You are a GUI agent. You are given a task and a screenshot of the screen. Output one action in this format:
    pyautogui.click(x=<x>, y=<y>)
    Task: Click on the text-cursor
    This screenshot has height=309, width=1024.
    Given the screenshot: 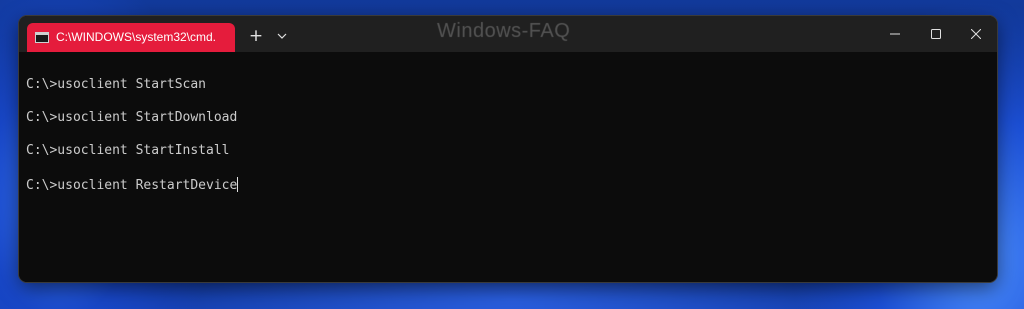 What is the action you would take?
    pyautogui.click(x=238, y=184)
    